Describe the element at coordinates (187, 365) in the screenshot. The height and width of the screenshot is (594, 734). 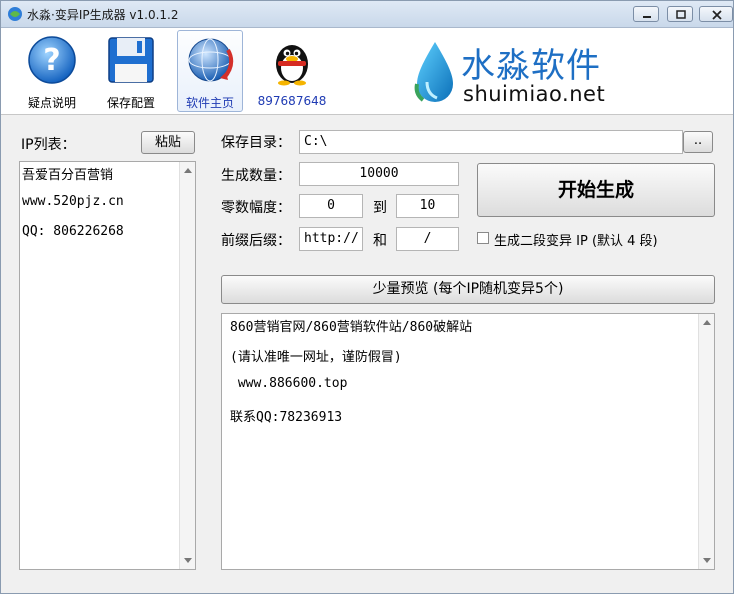
I see `ip-list-scrollbar` at that location.